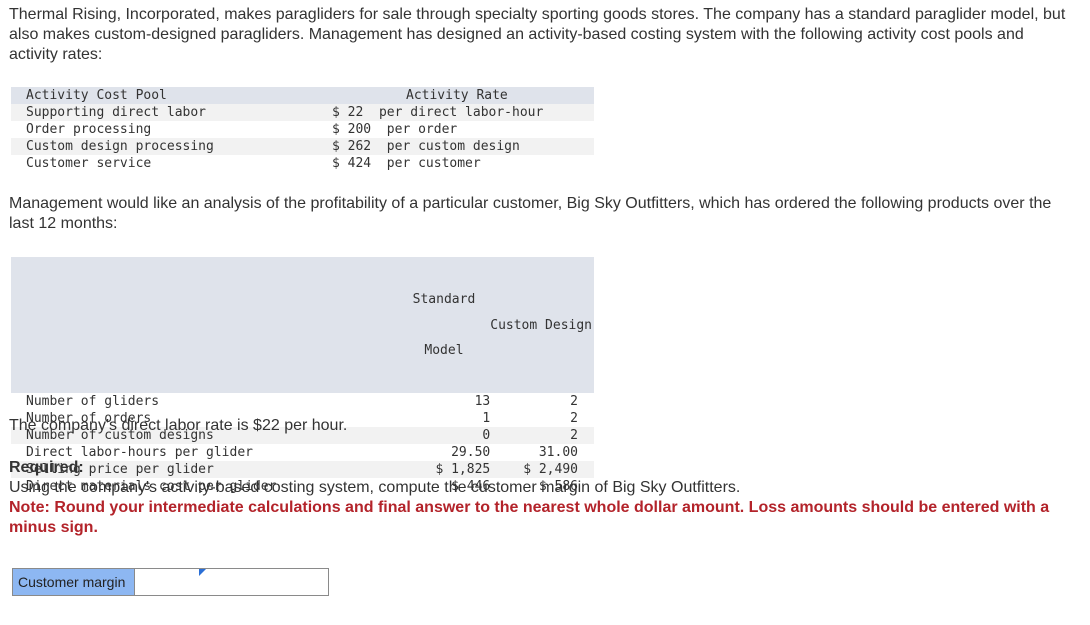  I want to click on table-row: Order processing $ 200 per order, so click(302, 129).